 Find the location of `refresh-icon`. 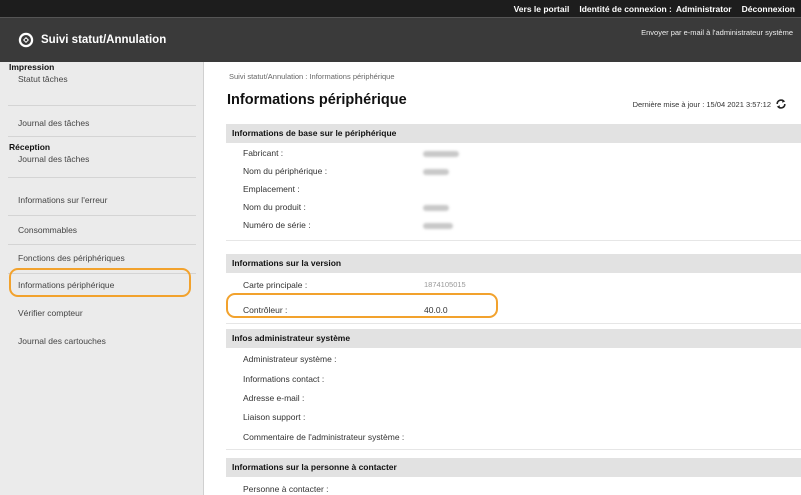

refresh-icon is located at coordinates (781, 104).